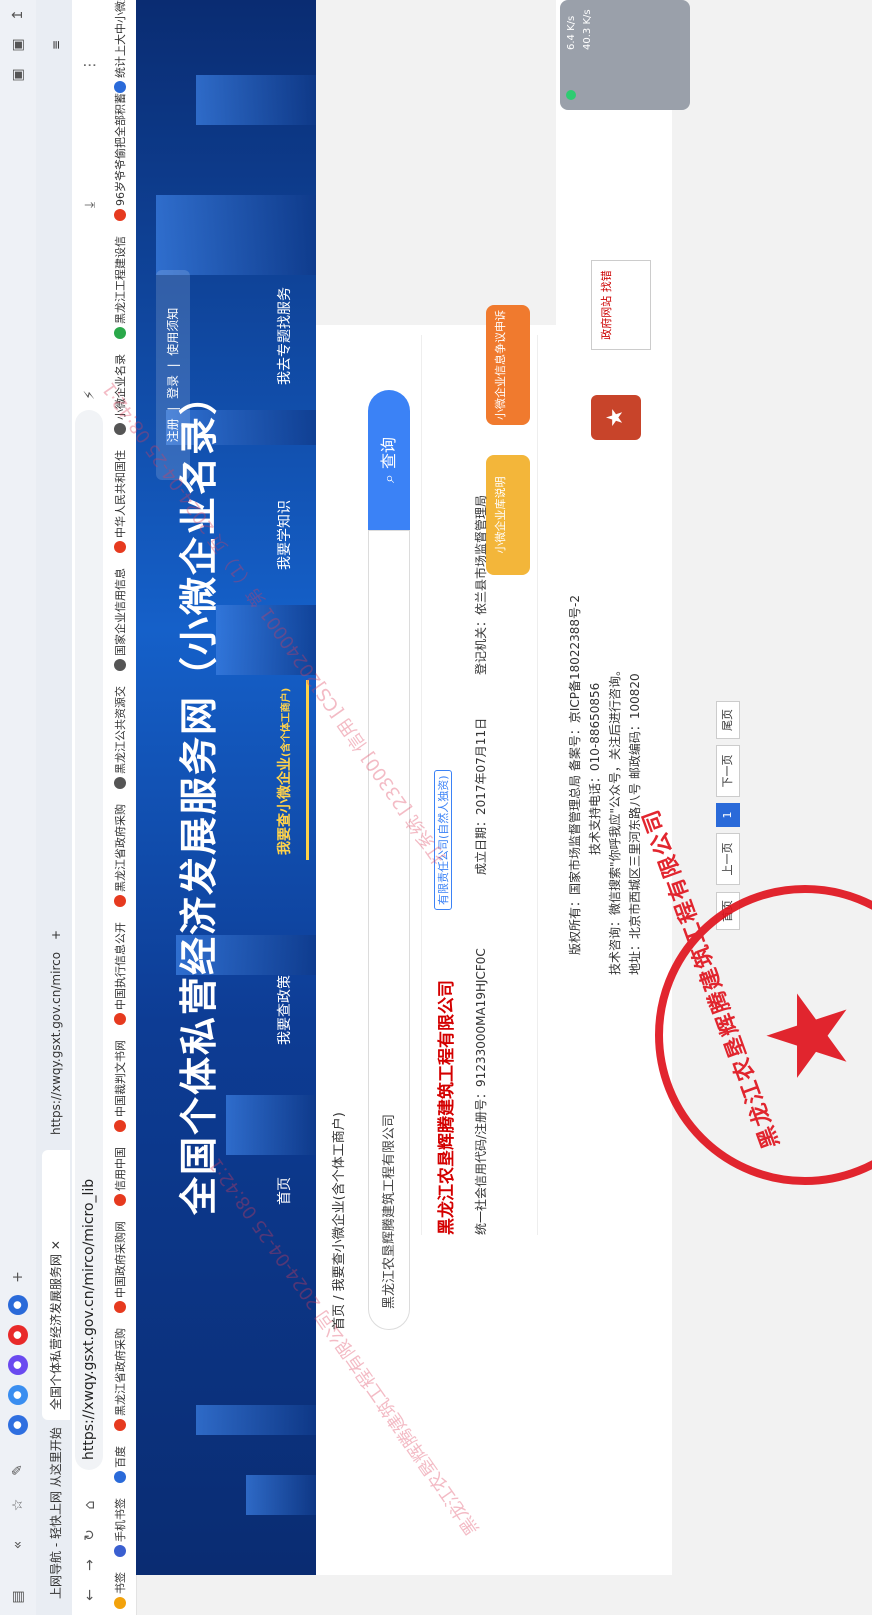 The width and height of the screenshot is (872, 1615). Describe the element at coordinates (18, 75) in the screenshot. I see `download-icon: ▣` at that location.